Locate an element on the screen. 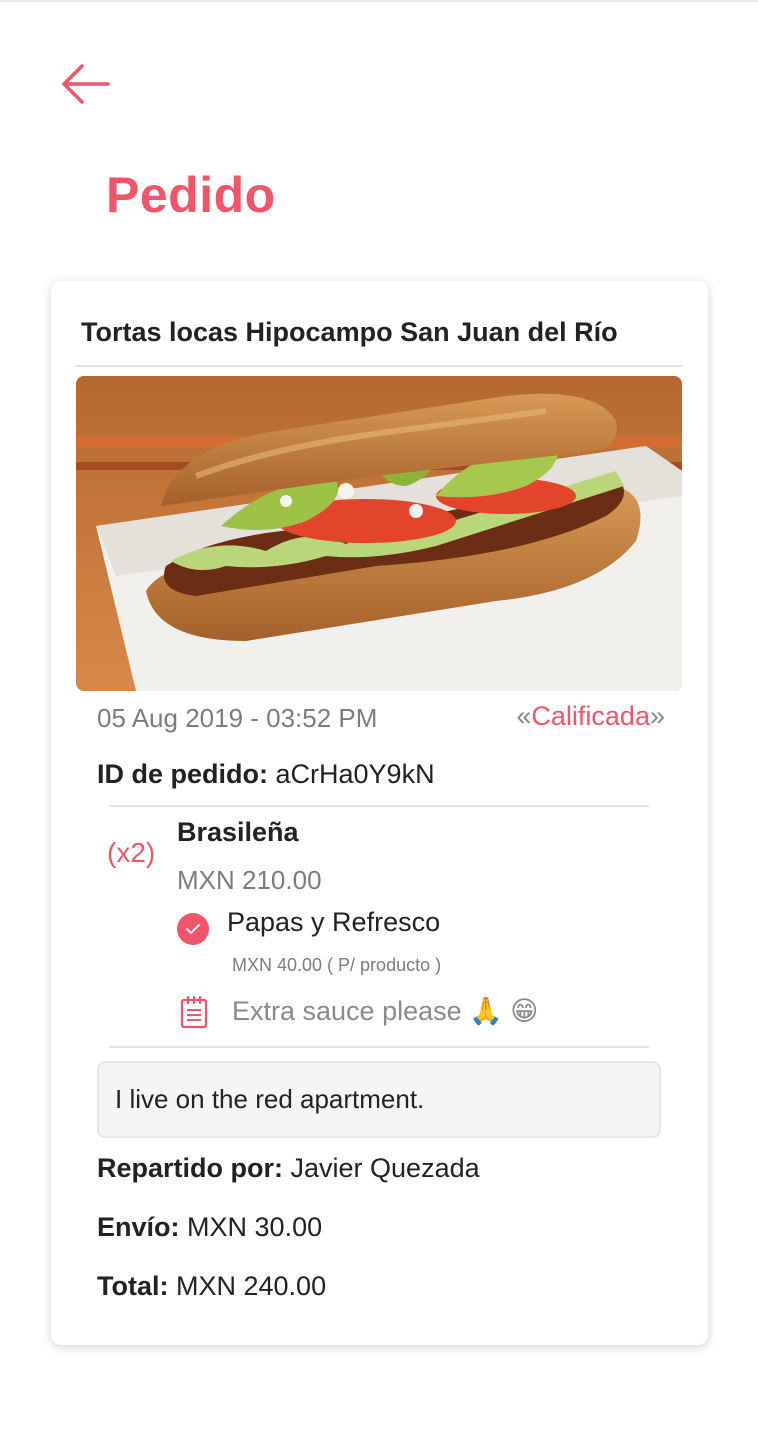 The height and width of the screenshot is (1434, 758). back-button is located at coordinates (84, 84).